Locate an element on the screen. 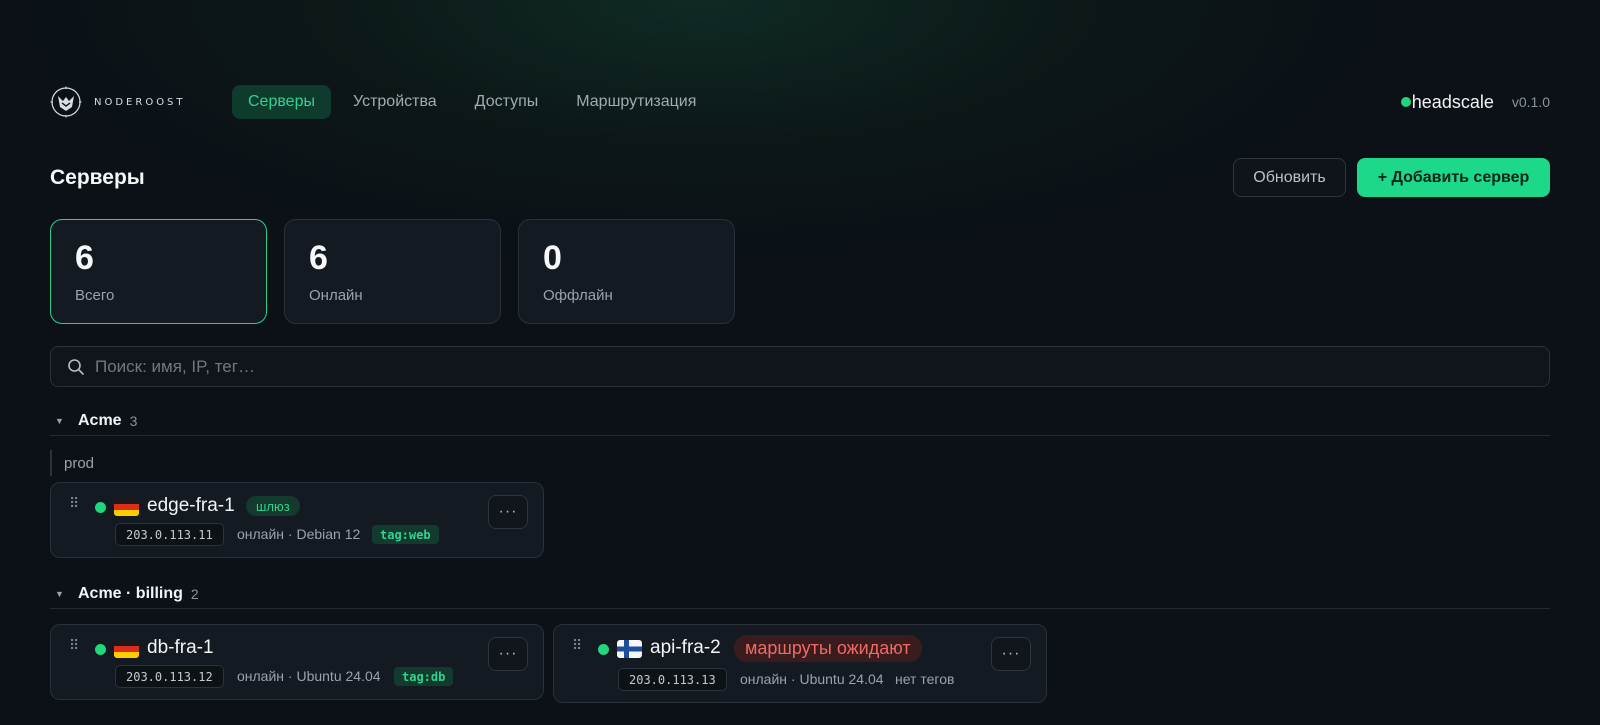  brand-logo-icon is located at coordinates (66, 102).